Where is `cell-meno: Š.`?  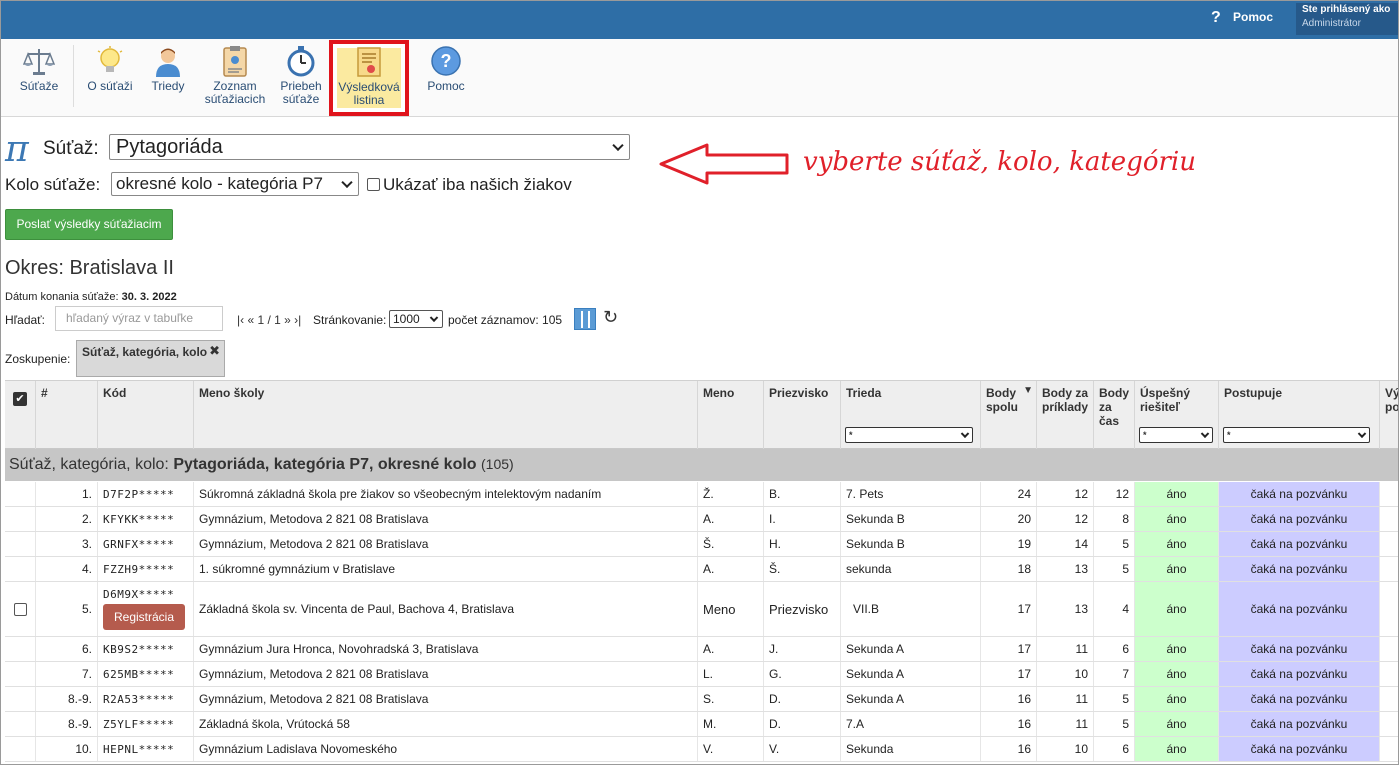
cell-meno: Š. is located at coordinates (731, 544).